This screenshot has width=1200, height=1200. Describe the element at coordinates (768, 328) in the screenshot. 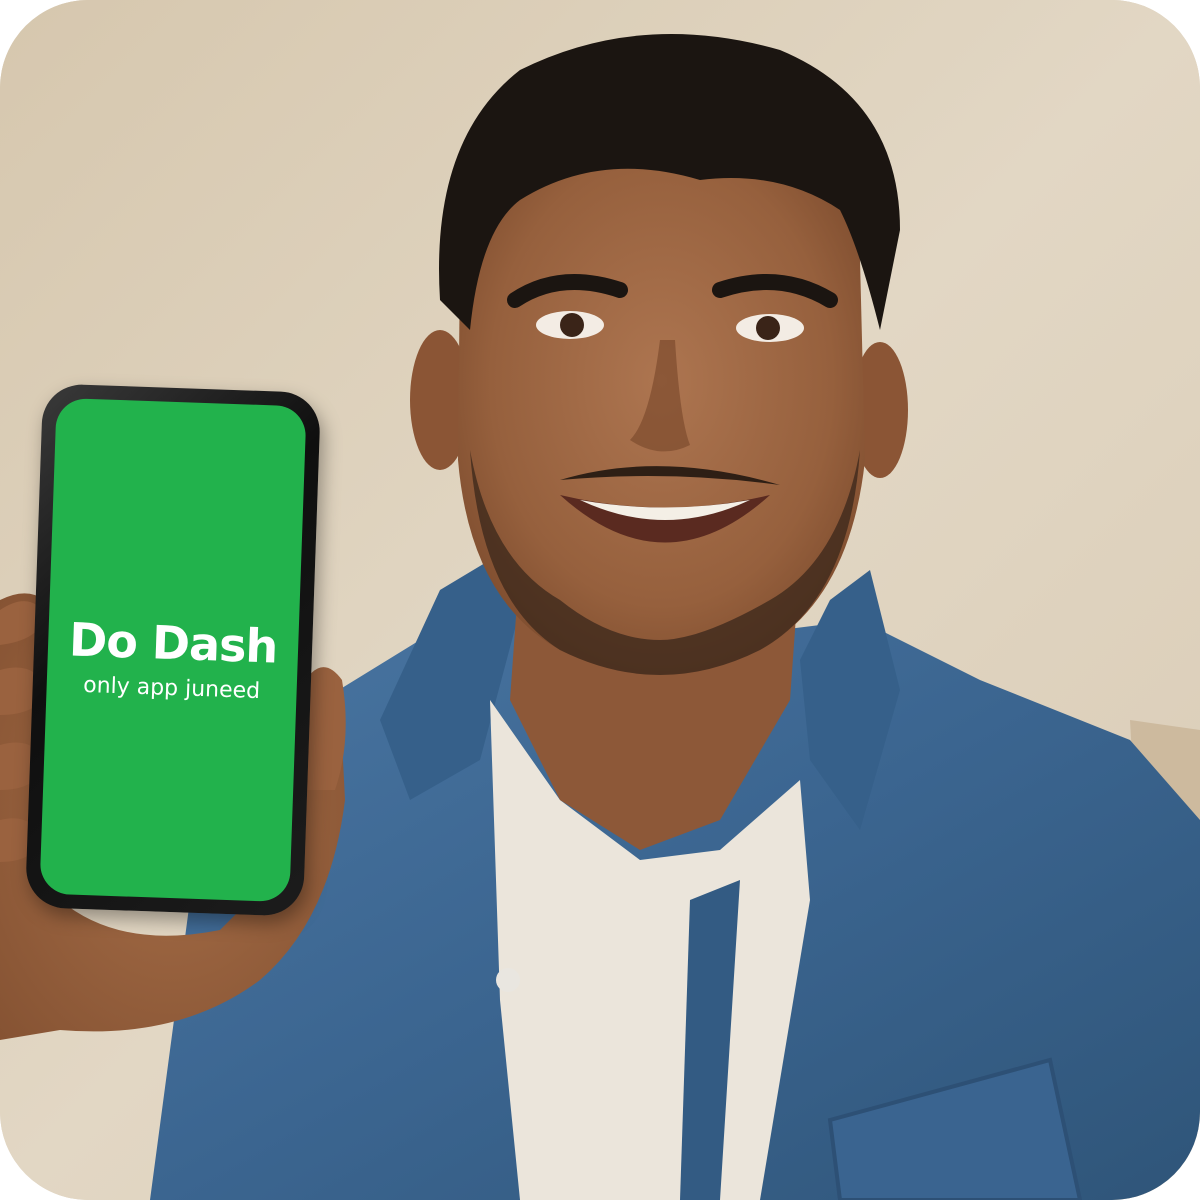

I see `iris-right` at that location.